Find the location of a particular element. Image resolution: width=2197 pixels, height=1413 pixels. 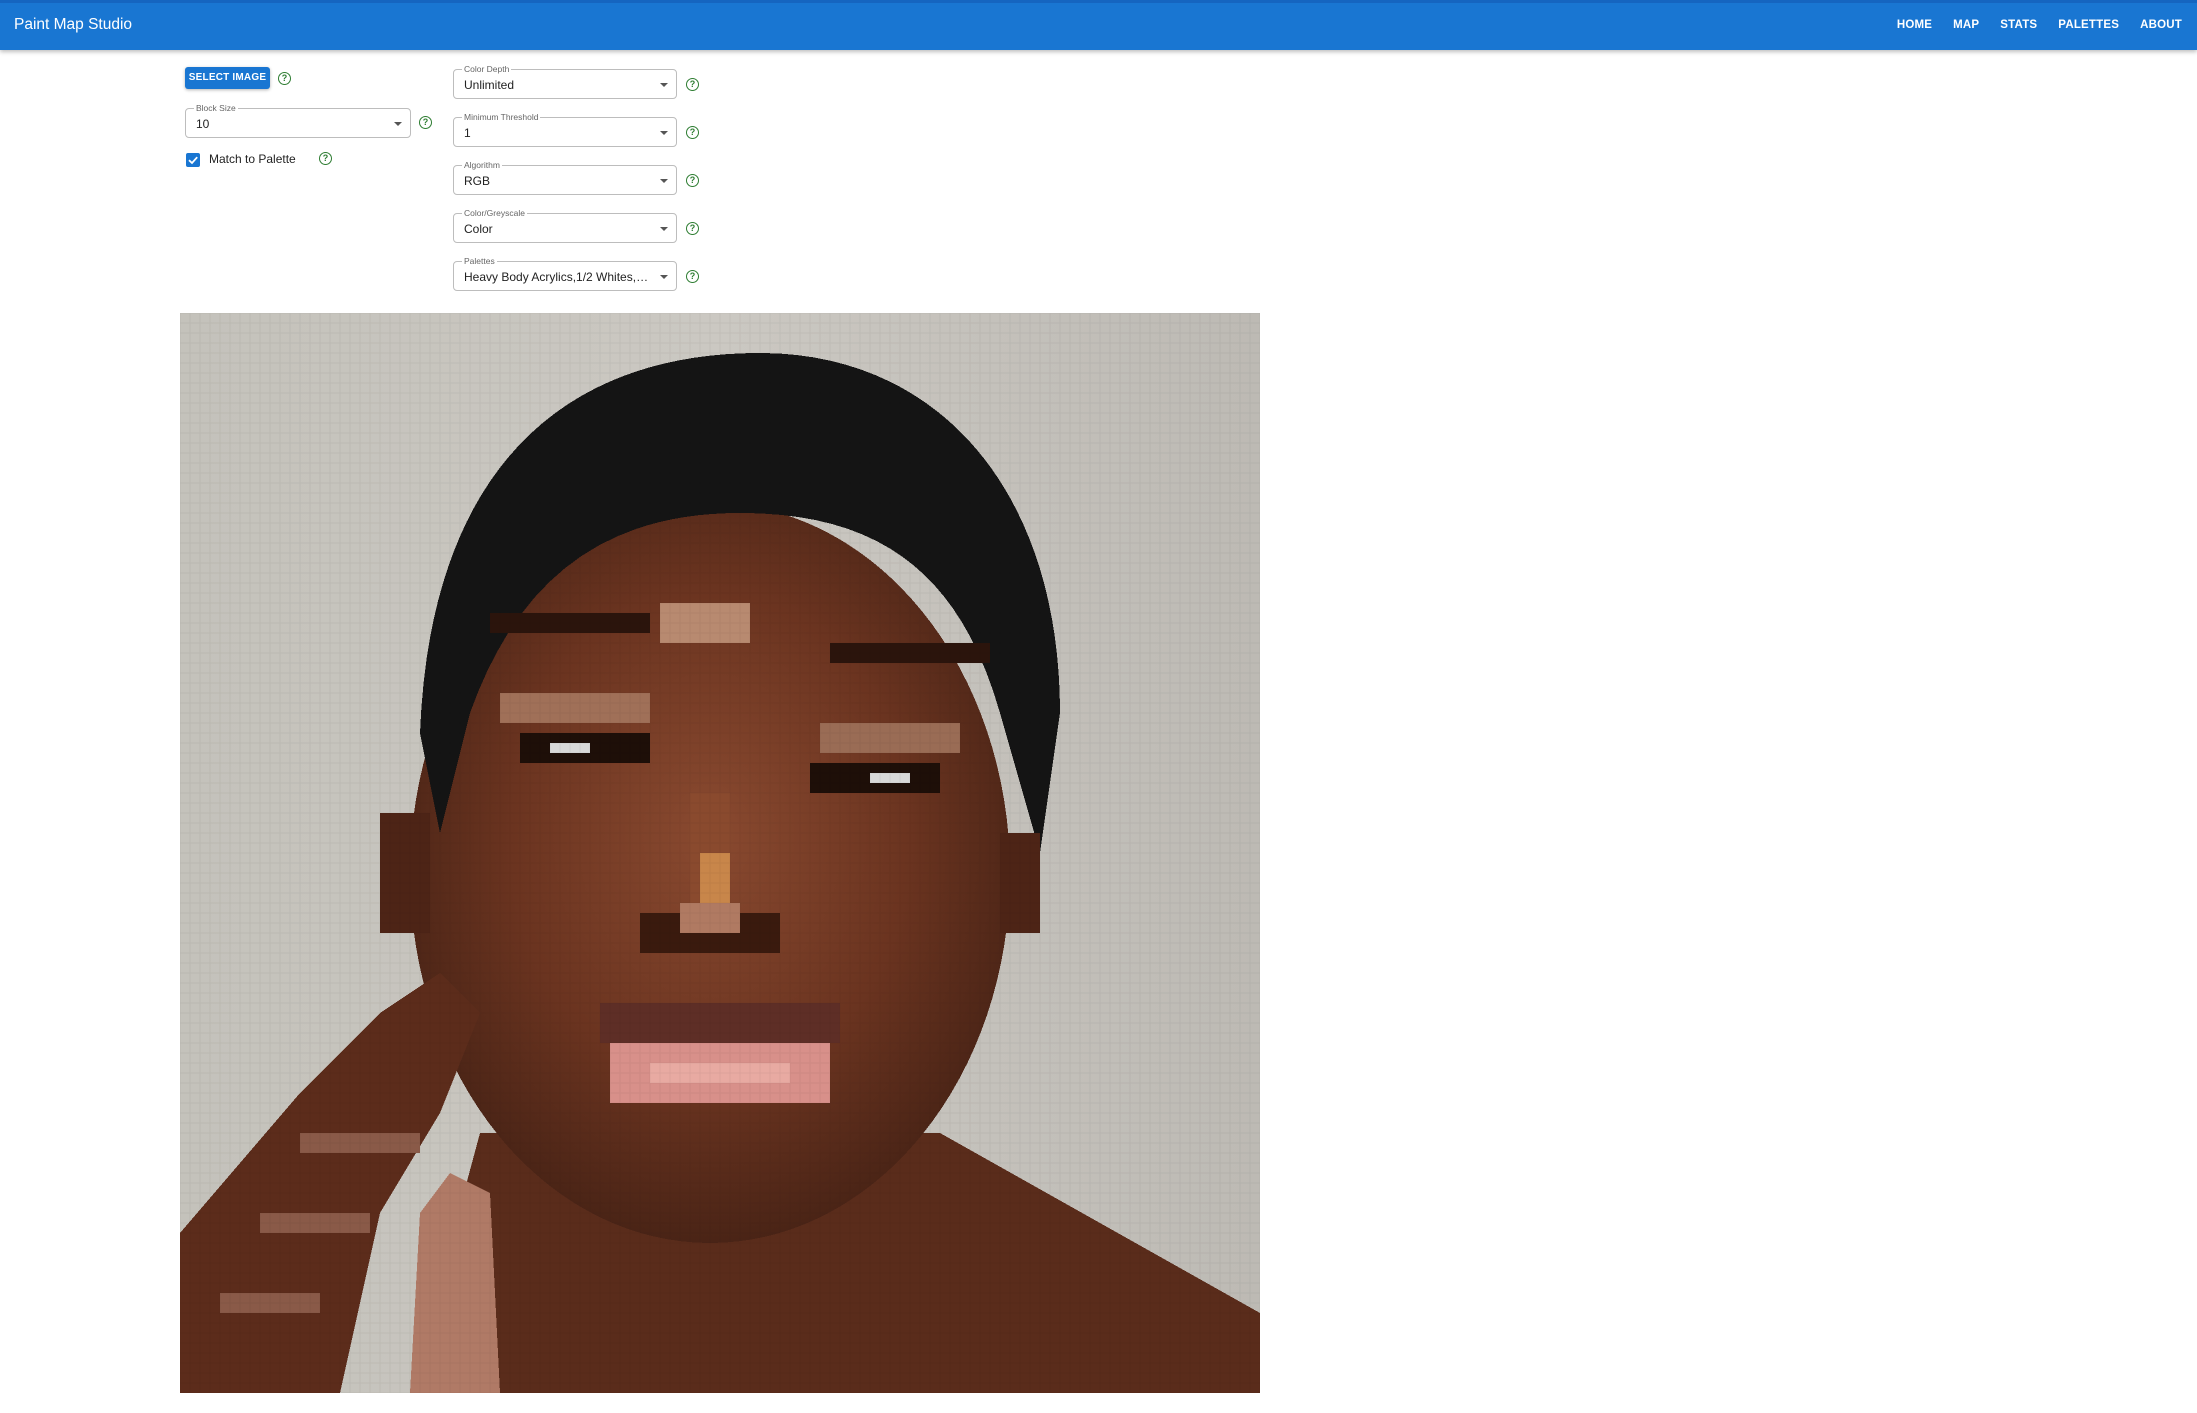

checkmark-icon is located at coordinates (193, 160).